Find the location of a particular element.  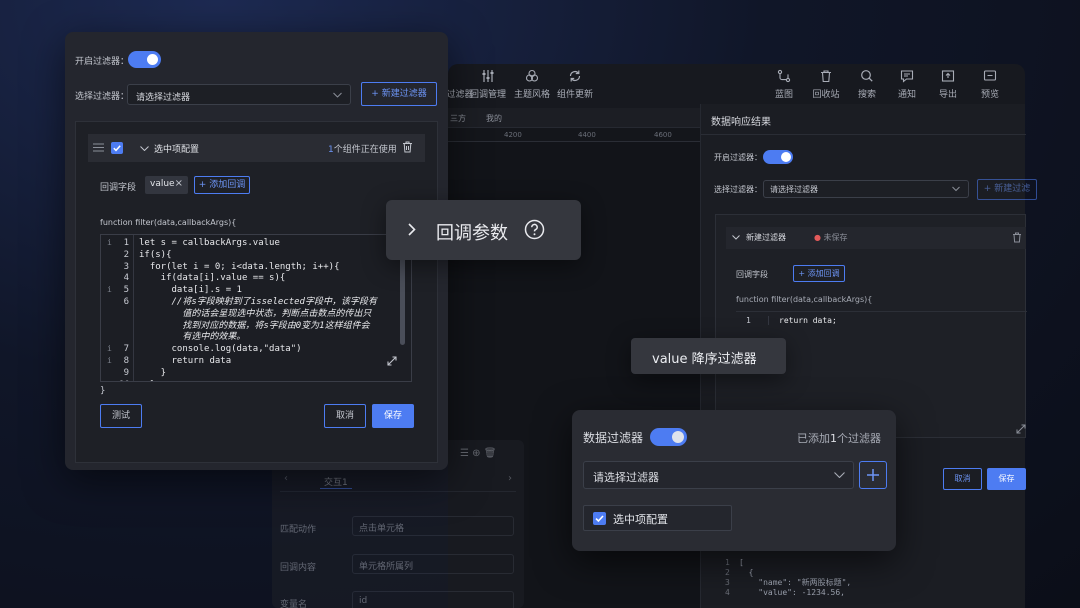

item-checkbox is located at coordinates (117, 148).